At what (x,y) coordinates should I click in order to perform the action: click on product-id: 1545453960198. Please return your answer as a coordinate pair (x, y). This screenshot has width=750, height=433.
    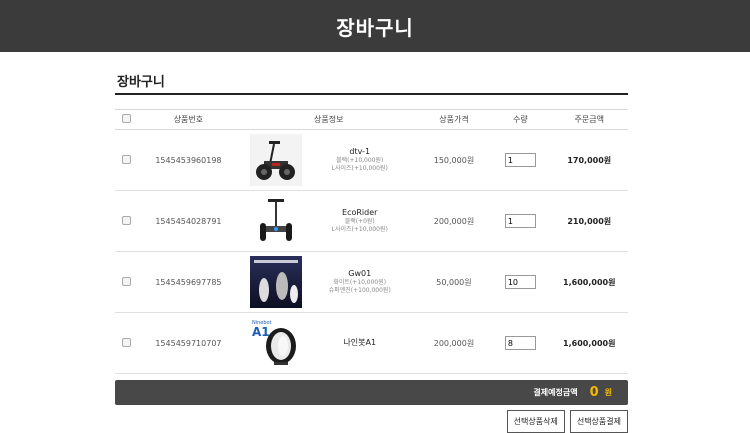
    Looking at the image, I should click on (188, 160).